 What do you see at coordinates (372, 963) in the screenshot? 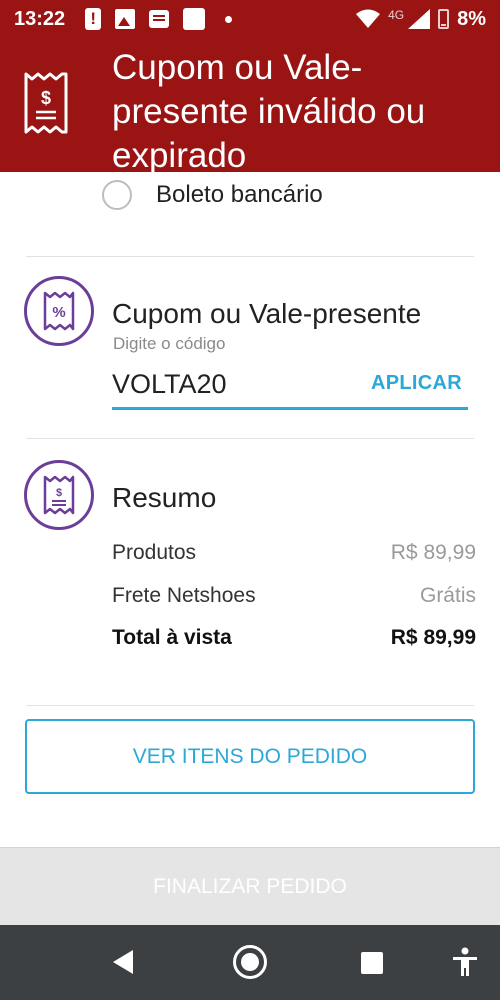
I see `recent-apps-icon` at bounding box center [372, 963].